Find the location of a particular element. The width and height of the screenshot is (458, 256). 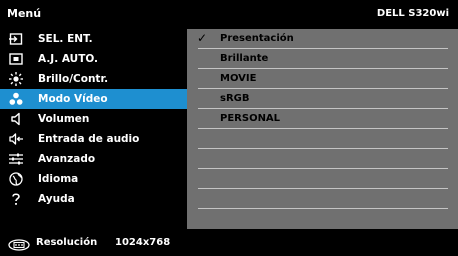

option-label: MOVIE is located at coordinates (238, 78).